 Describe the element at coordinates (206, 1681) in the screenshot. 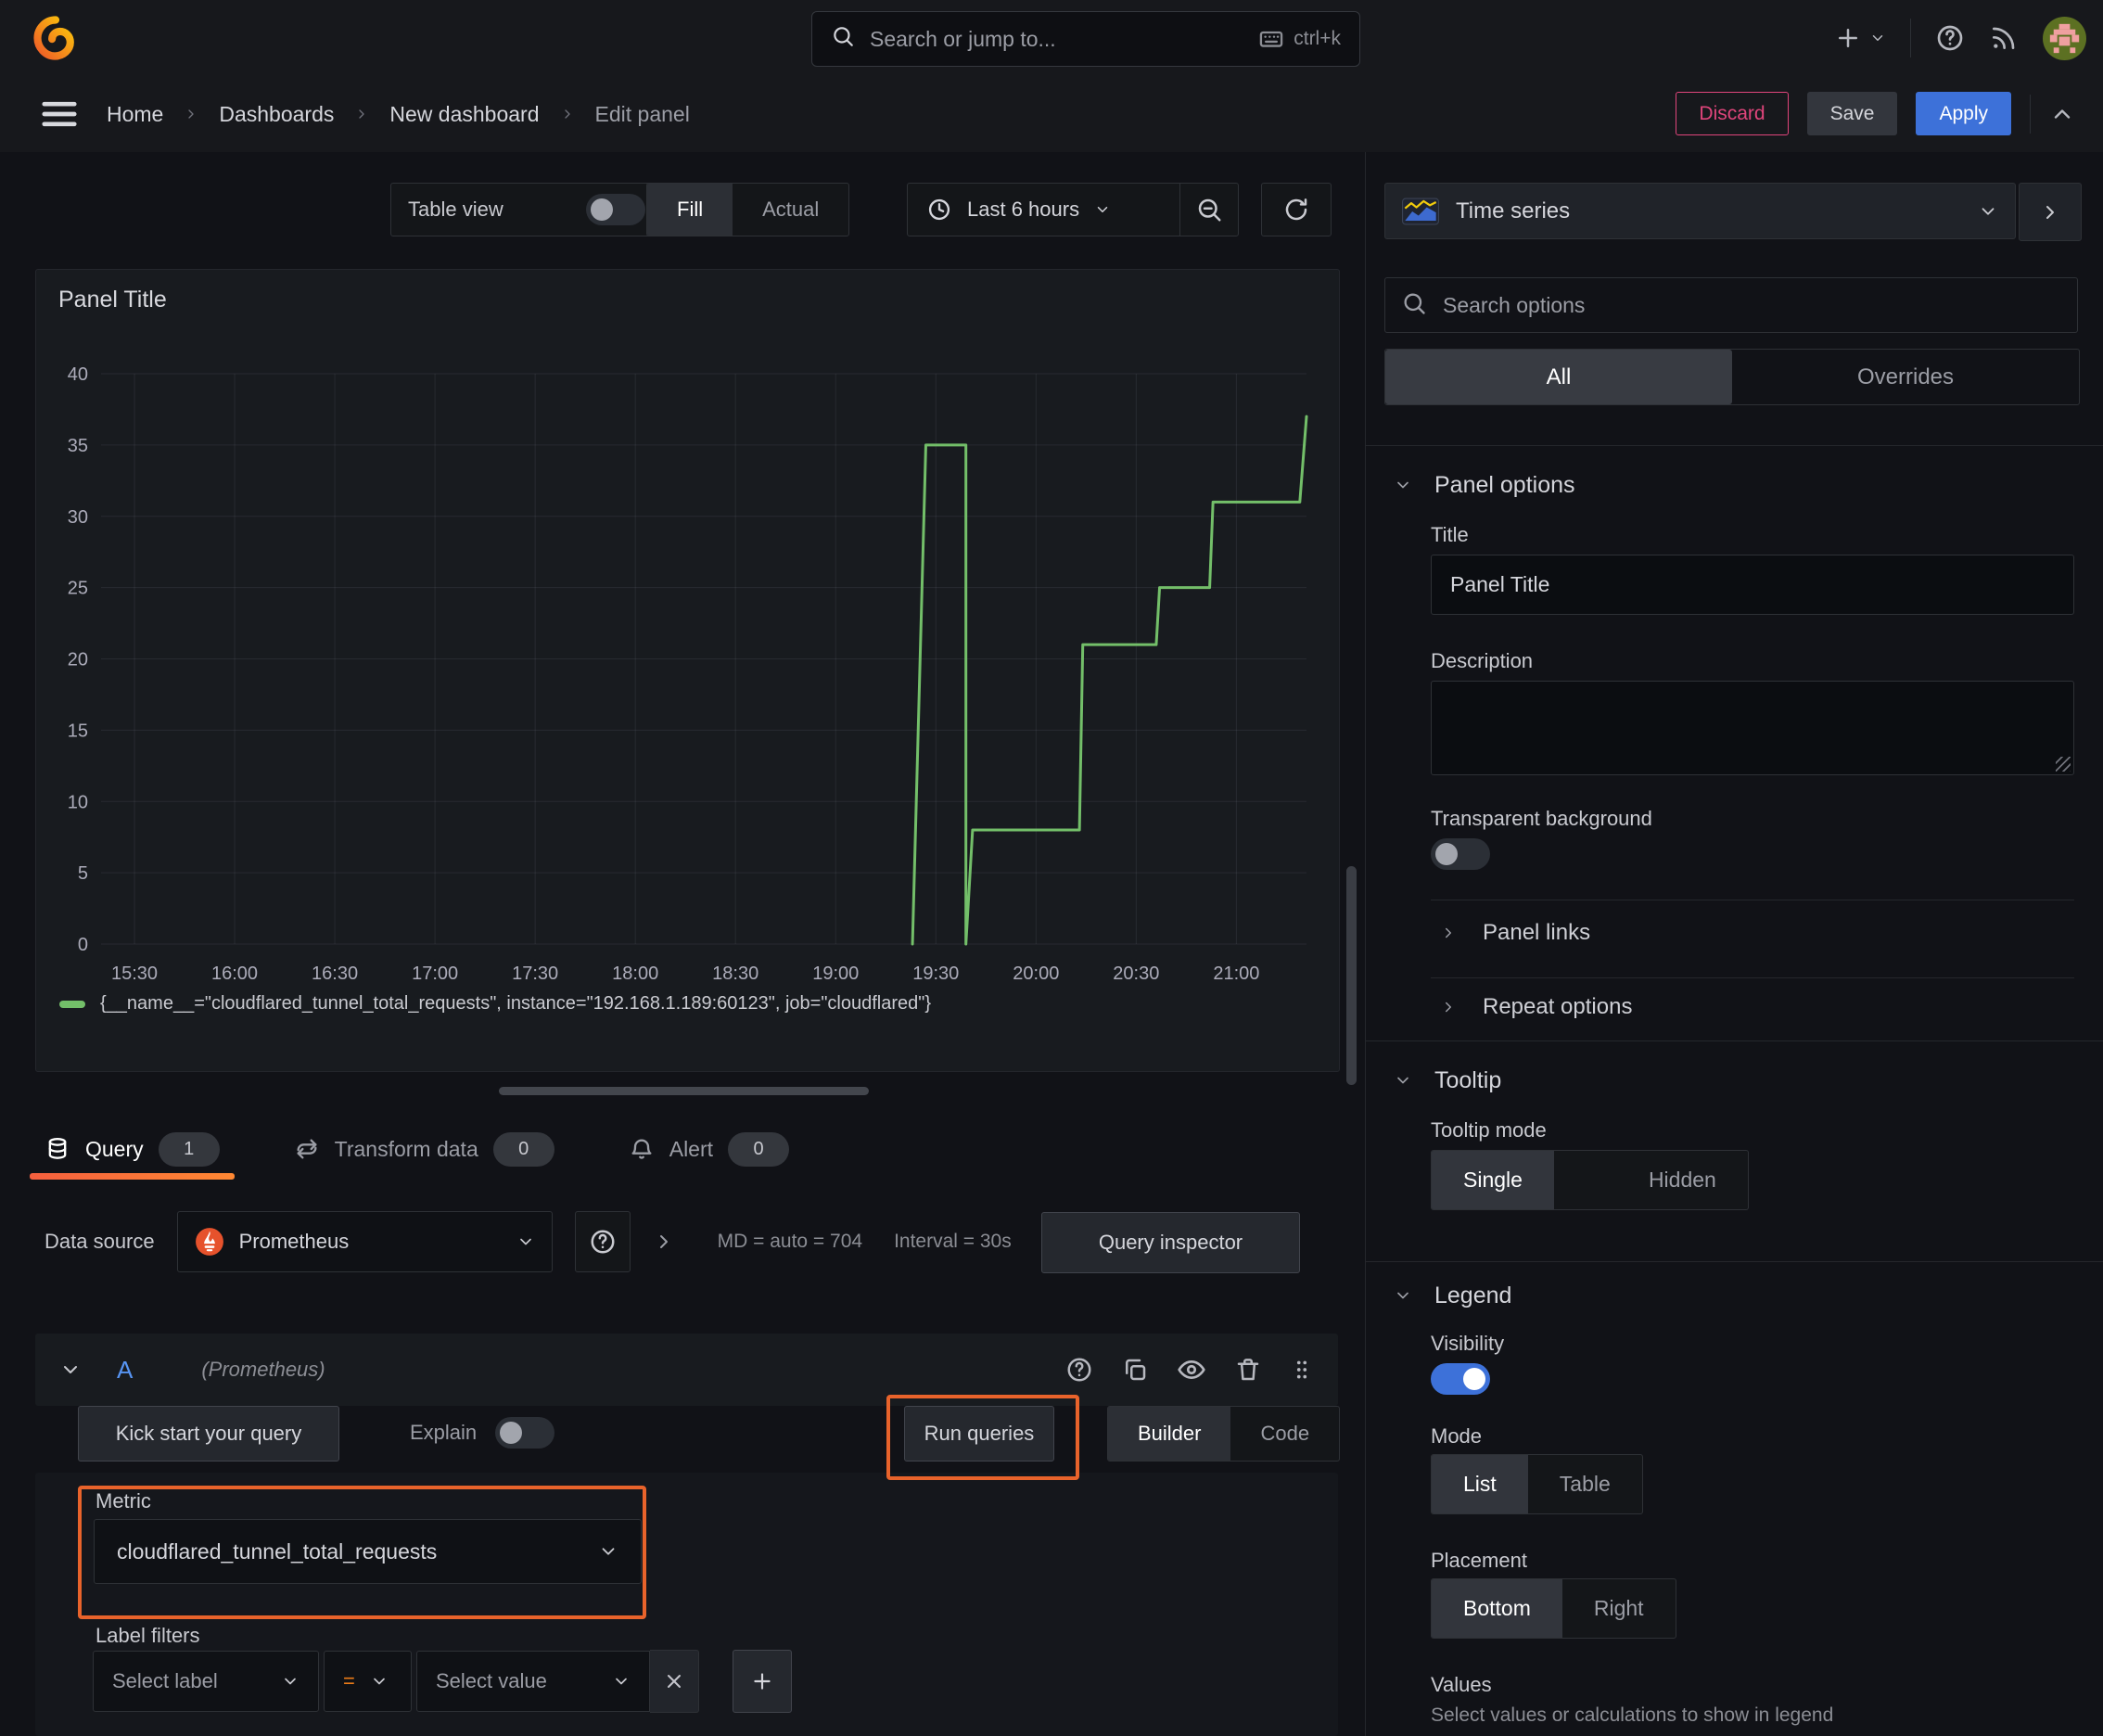

I see `select-label-dropdown: Select label` at that location.